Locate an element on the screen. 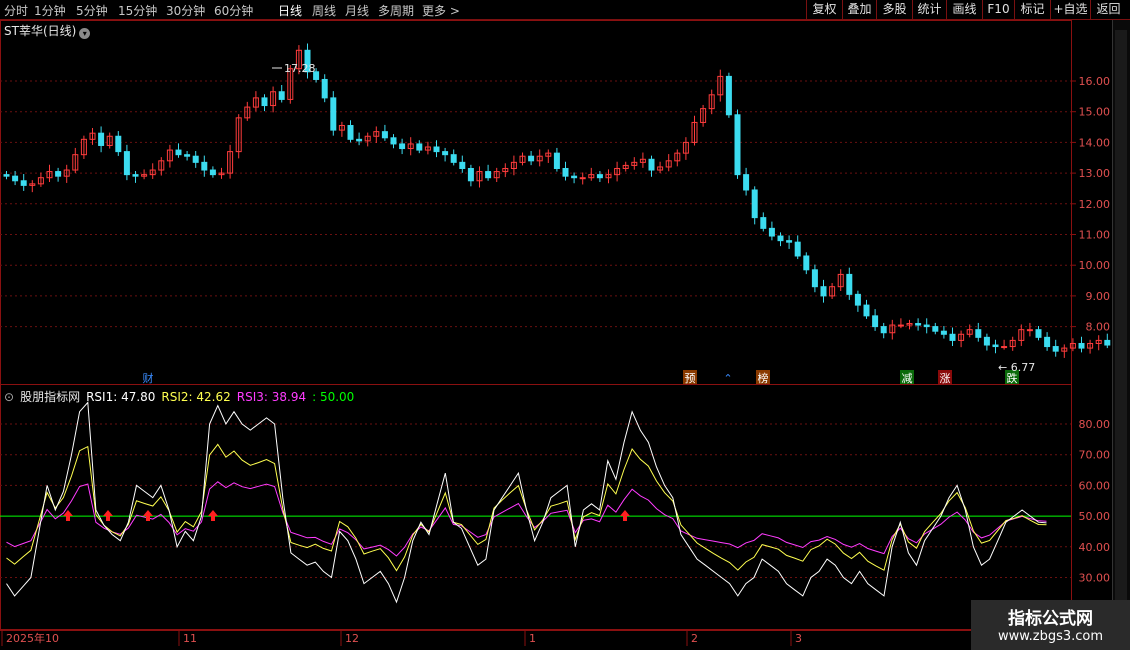 The image size is (1130, 650). period-monthly: 月线 is located at coordinates (357, 10).